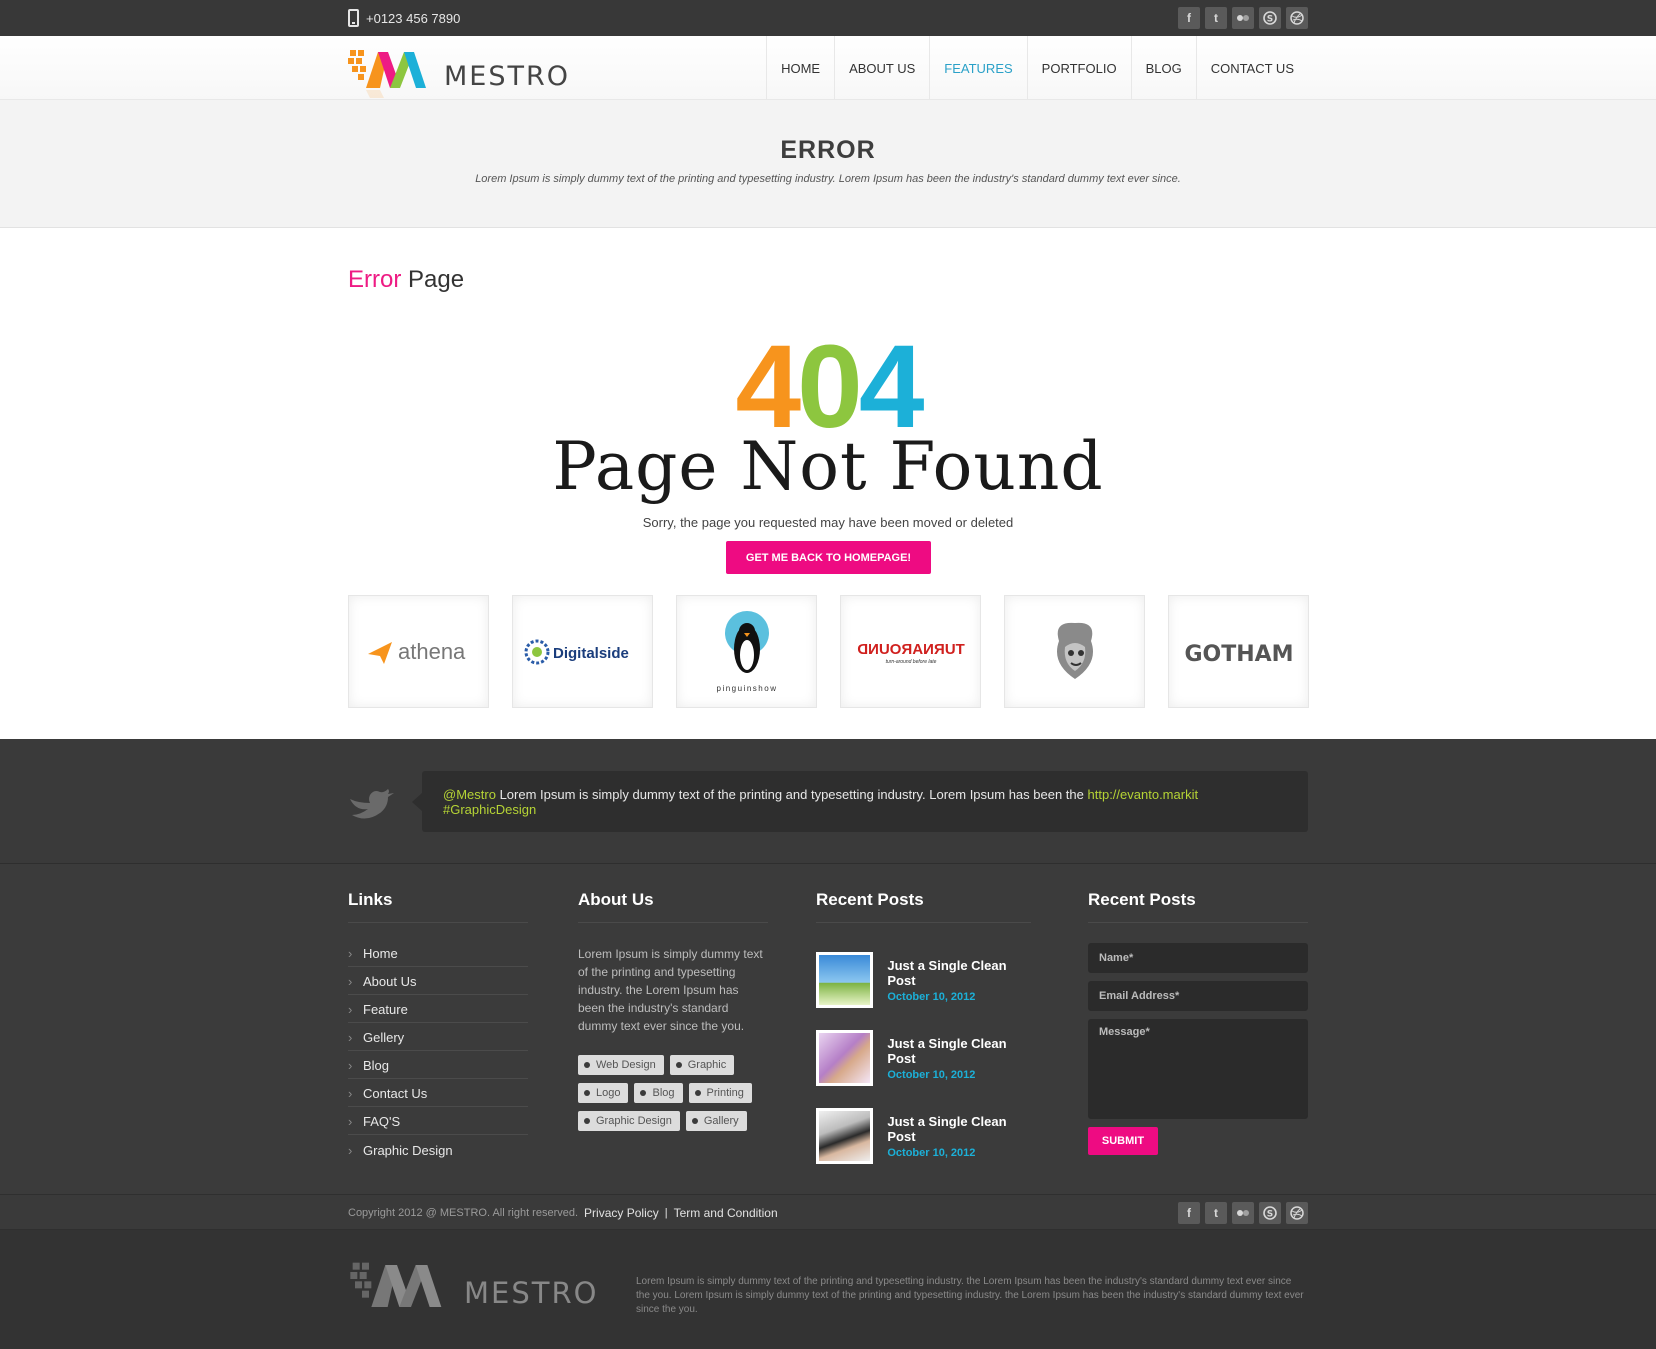 The width and height of the screenshot is (1656, 1349). Describe the element at coordinates (1238, 651) in the screenshot. I see `client-logo-gotham: GOTHAM` at that location.